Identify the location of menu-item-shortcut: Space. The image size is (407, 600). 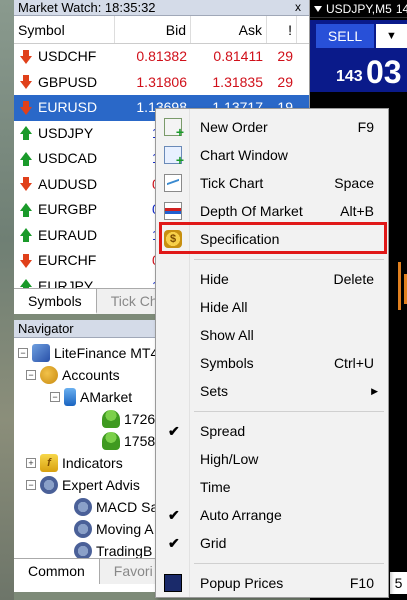
(354, 183).